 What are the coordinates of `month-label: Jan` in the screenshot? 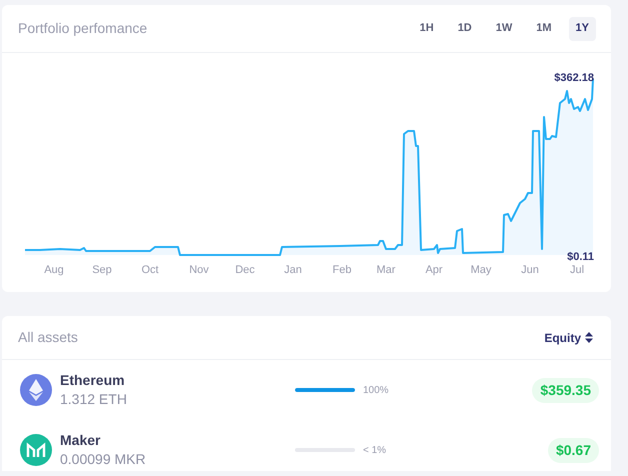 It's located at (293, 270).